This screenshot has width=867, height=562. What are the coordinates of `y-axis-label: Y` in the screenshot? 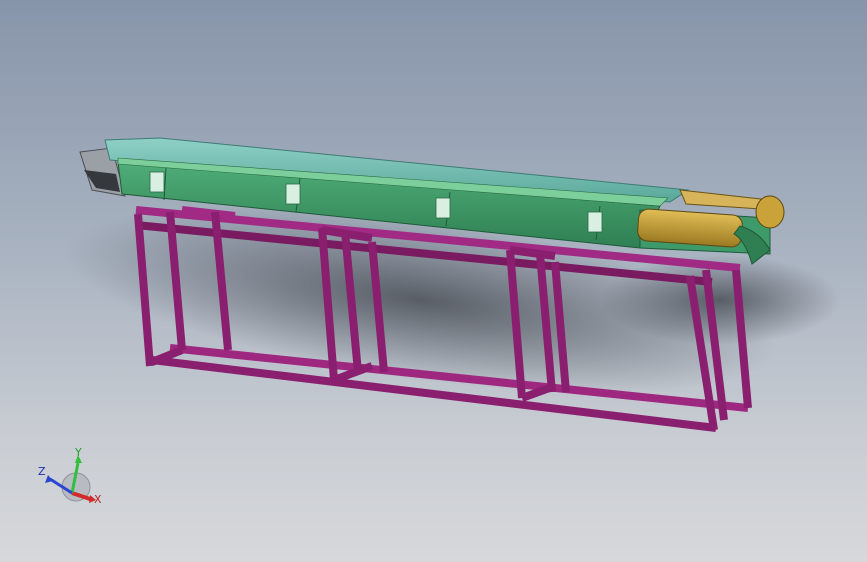 It's located at (78, 452).